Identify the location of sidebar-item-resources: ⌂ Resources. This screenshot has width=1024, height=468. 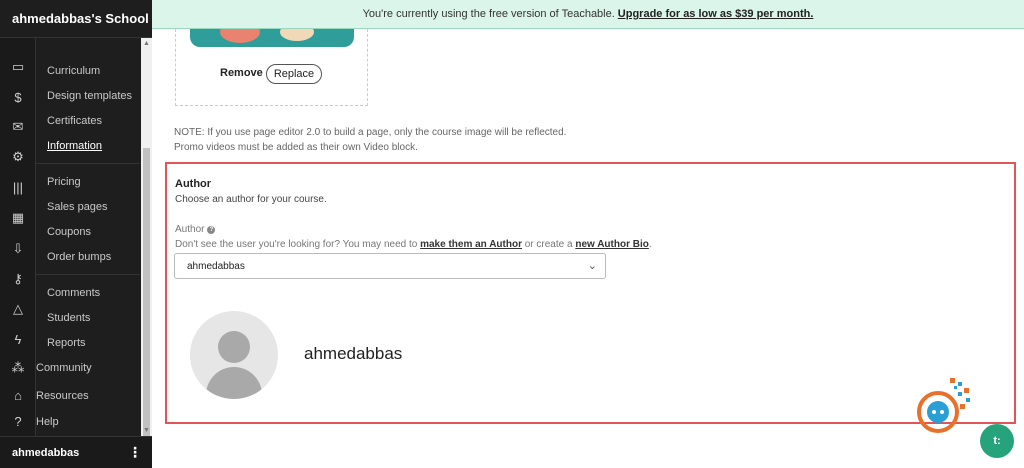
(70, 395).